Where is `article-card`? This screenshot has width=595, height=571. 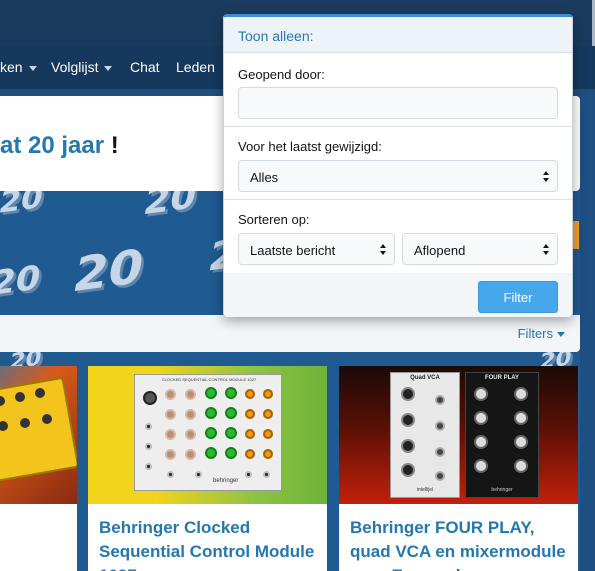
article-card is located at coordinates (38, 468).